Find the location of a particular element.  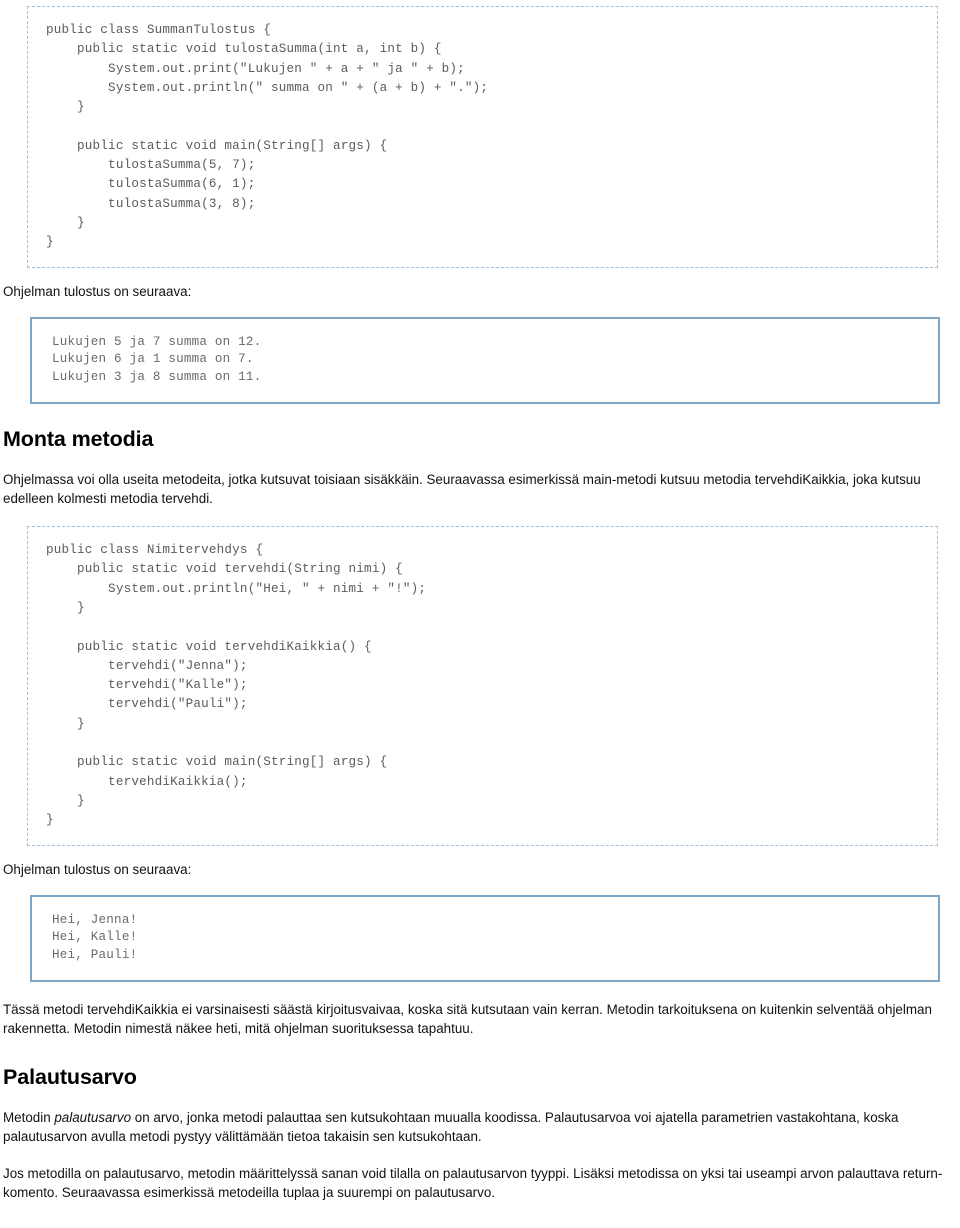

code-line: public static void tervehdiKaikkia() { is located at coordinates (209, 646).